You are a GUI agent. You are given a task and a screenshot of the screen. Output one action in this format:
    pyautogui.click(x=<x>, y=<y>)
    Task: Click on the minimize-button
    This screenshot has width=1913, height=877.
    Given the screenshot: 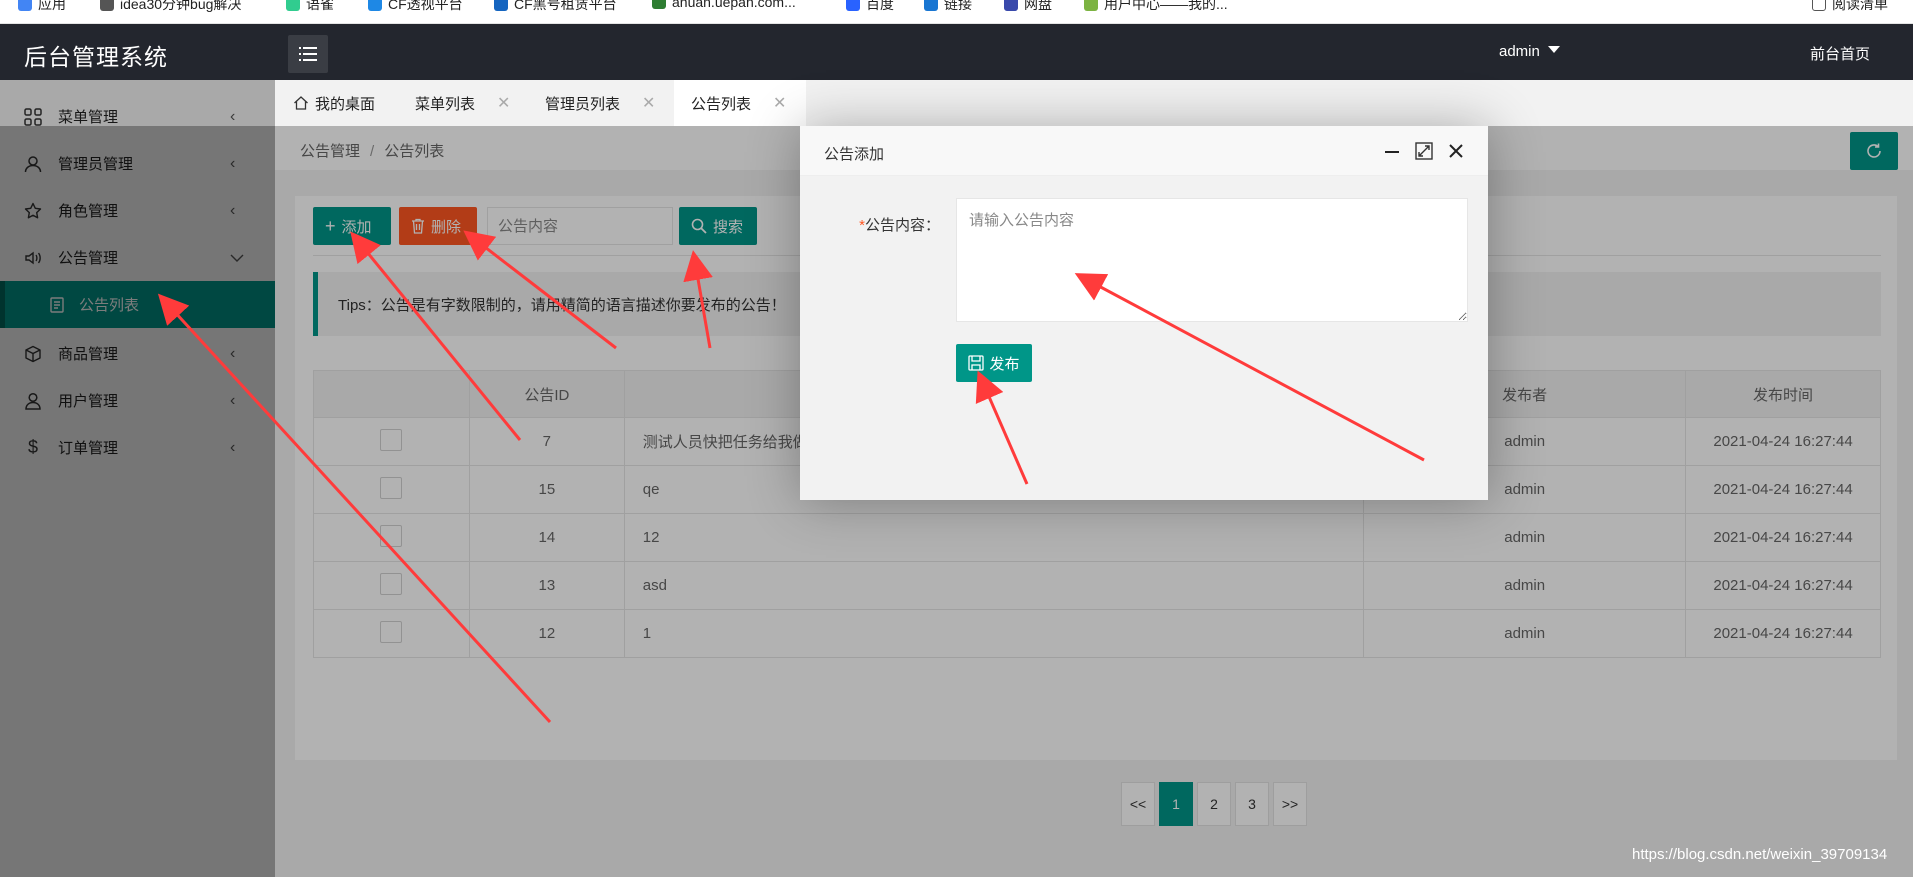 What is the action you would take?
    pyautogui.click(x=1392, y=151)
    